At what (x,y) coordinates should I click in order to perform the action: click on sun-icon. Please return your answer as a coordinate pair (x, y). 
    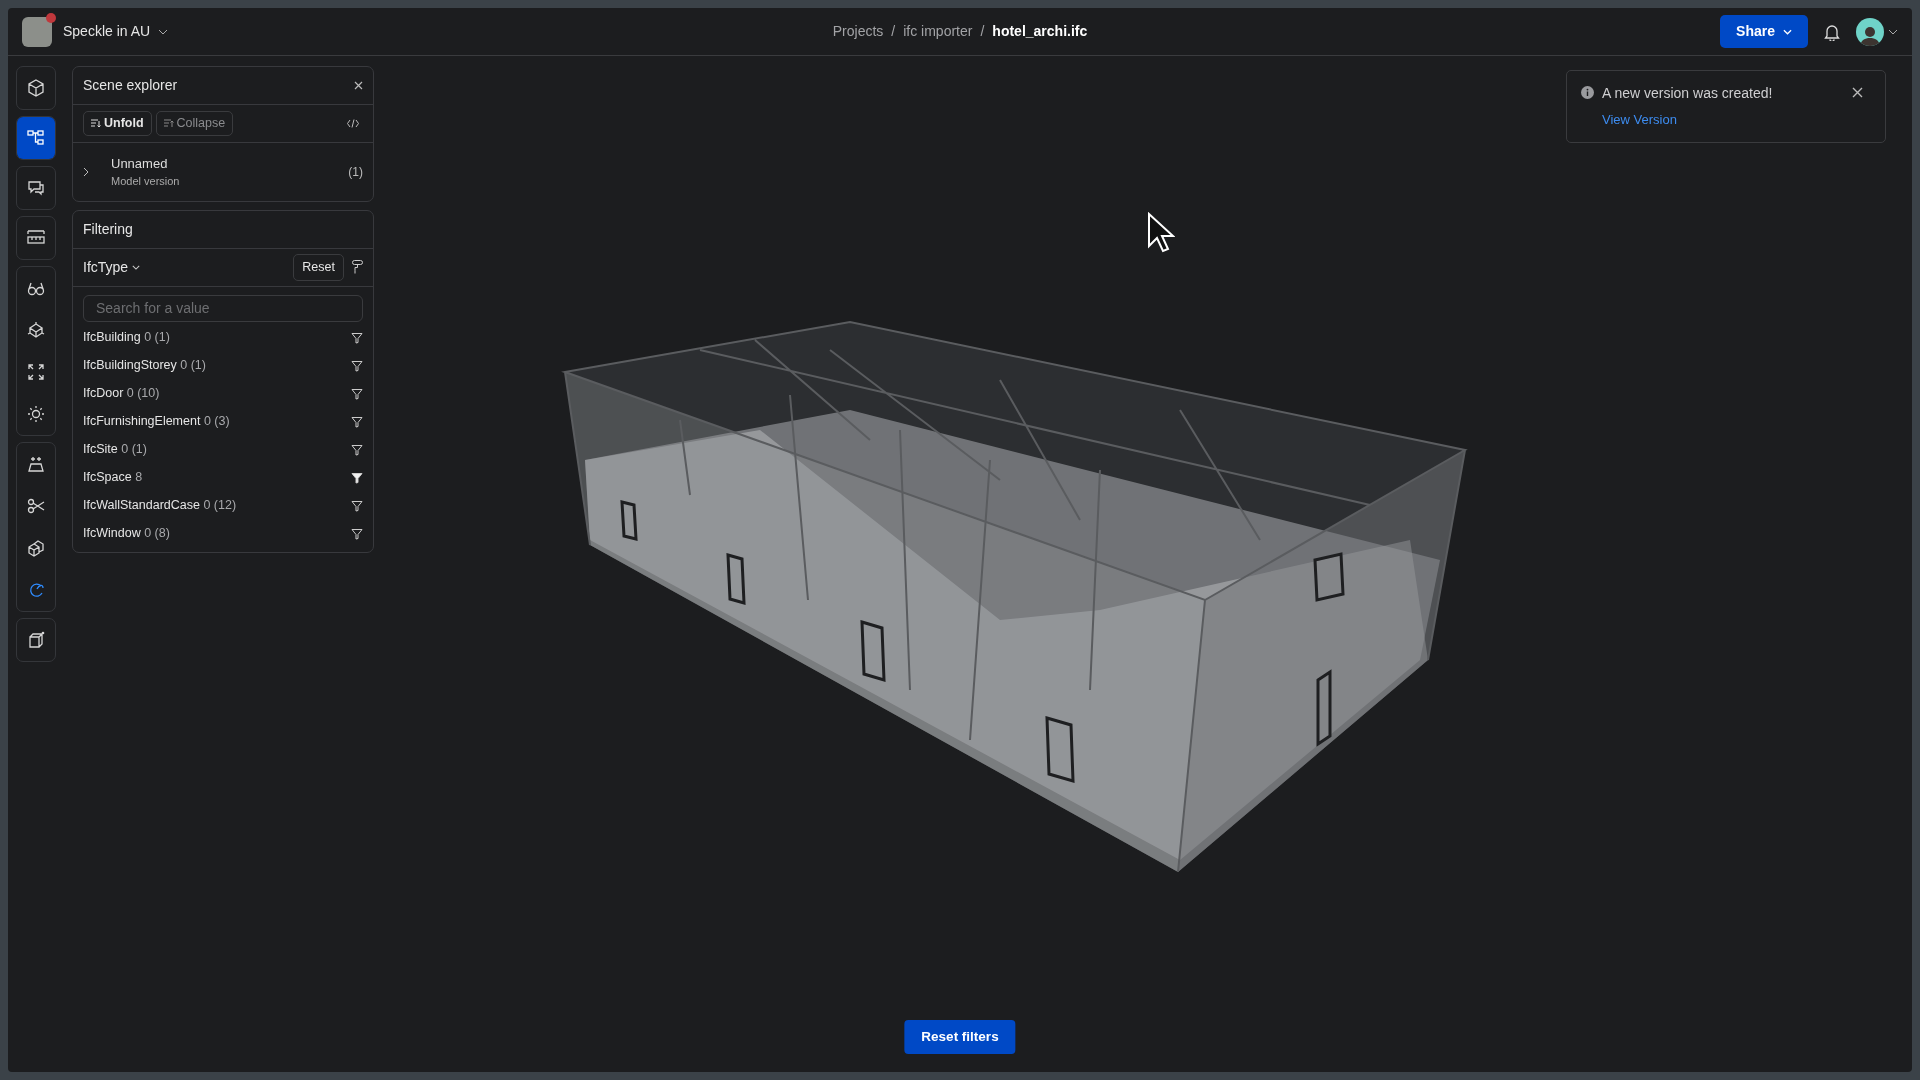
    Looking at the image, I should click on (36, 414).